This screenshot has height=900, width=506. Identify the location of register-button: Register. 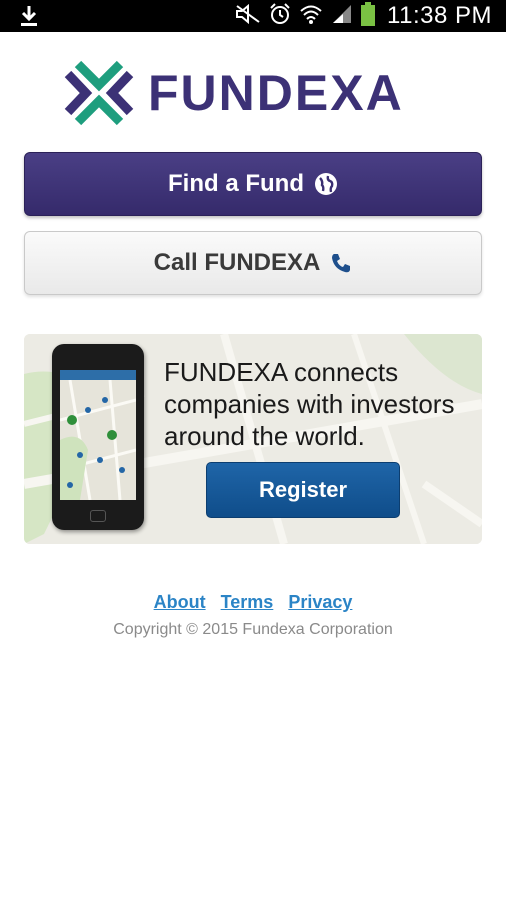
(303, 490).